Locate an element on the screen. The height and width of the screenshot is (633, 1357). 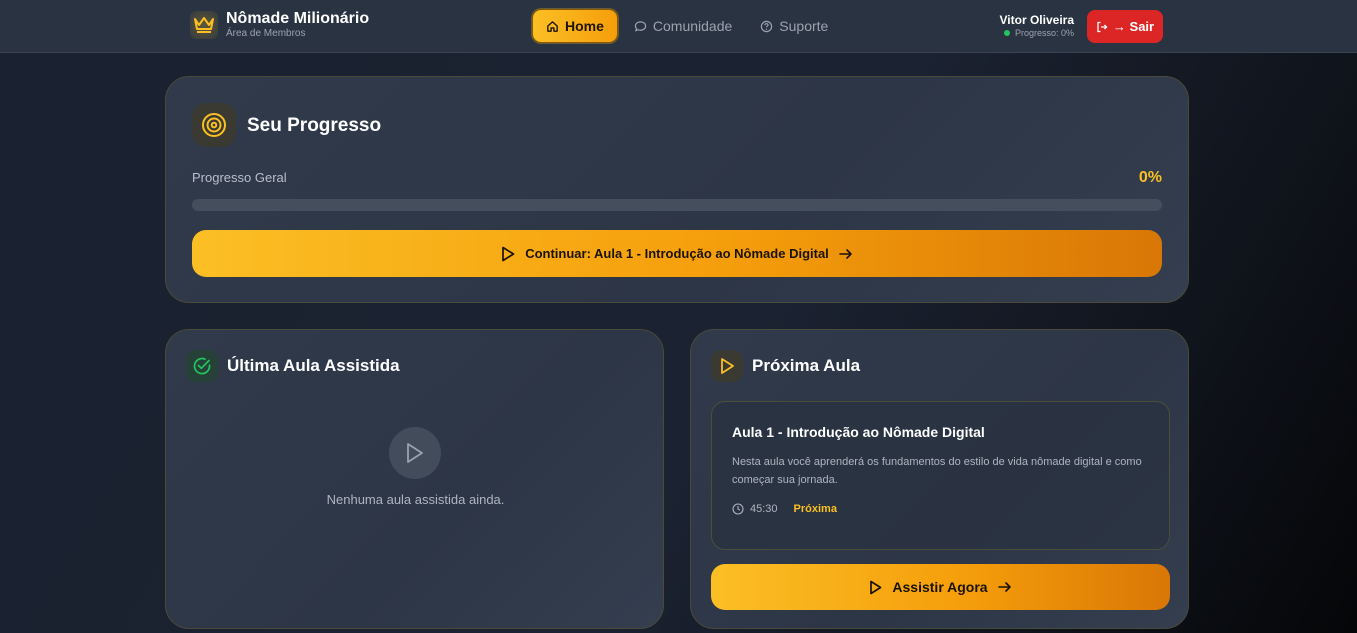
crown-icon is located at coordinates (204, 25).